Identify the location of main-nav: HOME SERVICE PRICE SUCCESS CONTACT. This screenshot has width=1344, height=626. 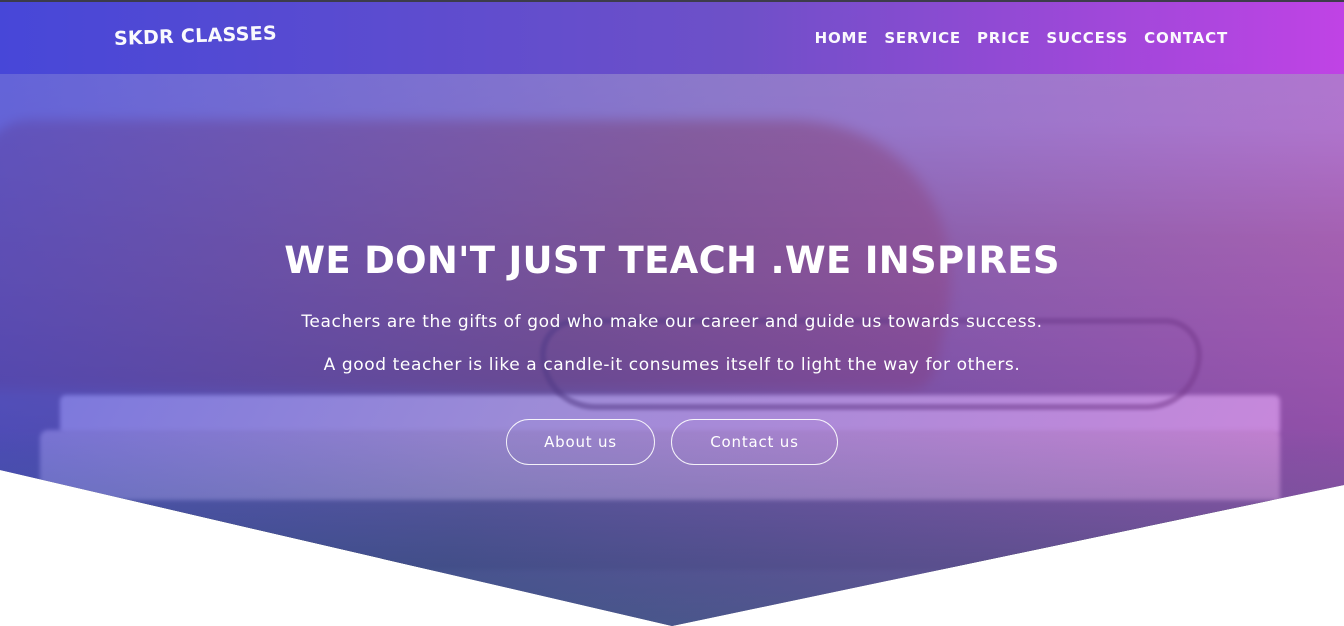
(1021, 38).